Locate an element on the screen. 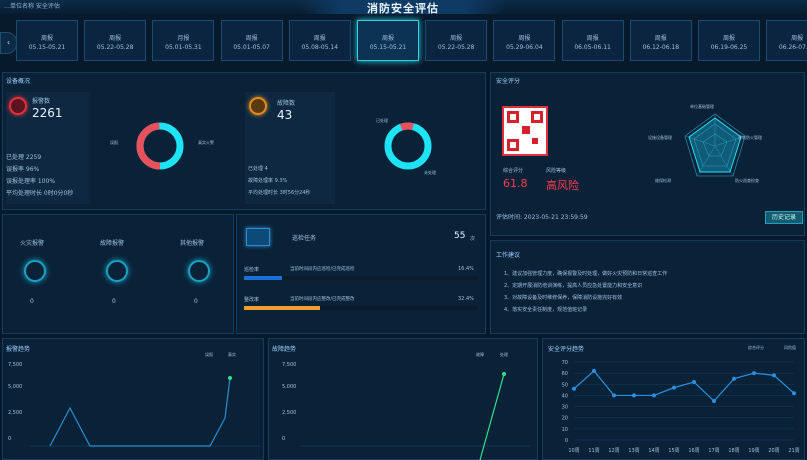  tab-date: 05.01-05.07 is located at coordinates (251, 47).